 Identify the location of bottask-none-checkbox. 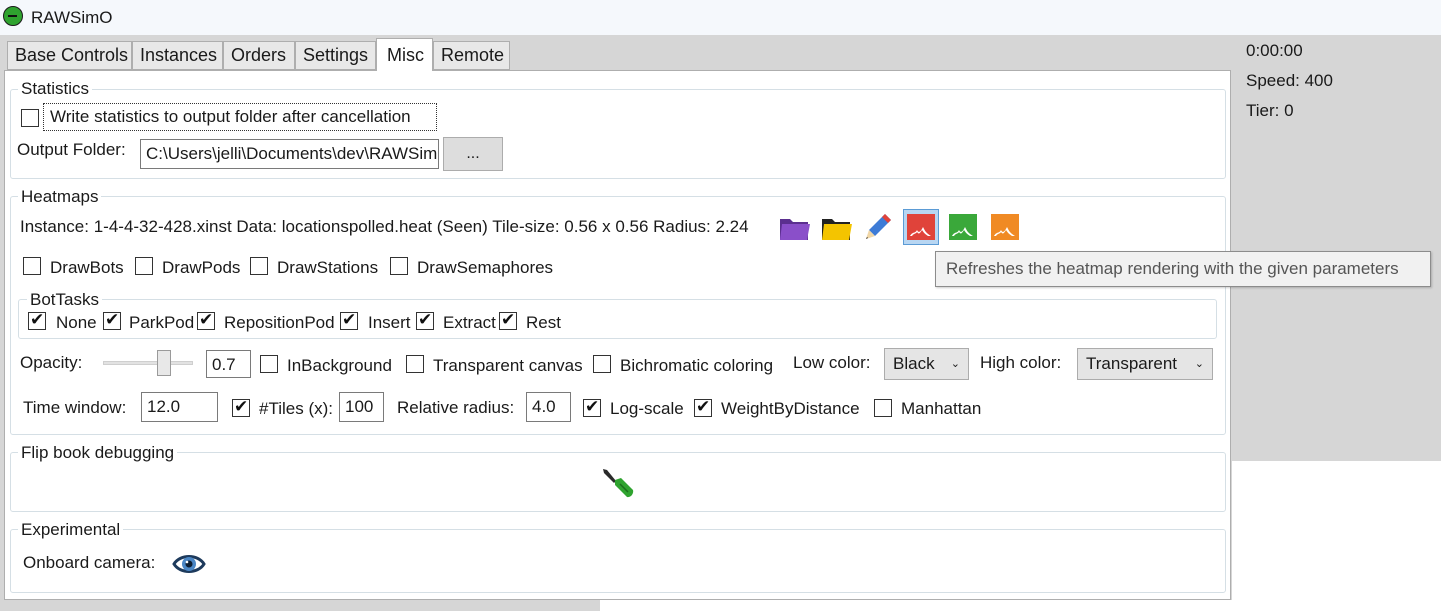
(37, 320).